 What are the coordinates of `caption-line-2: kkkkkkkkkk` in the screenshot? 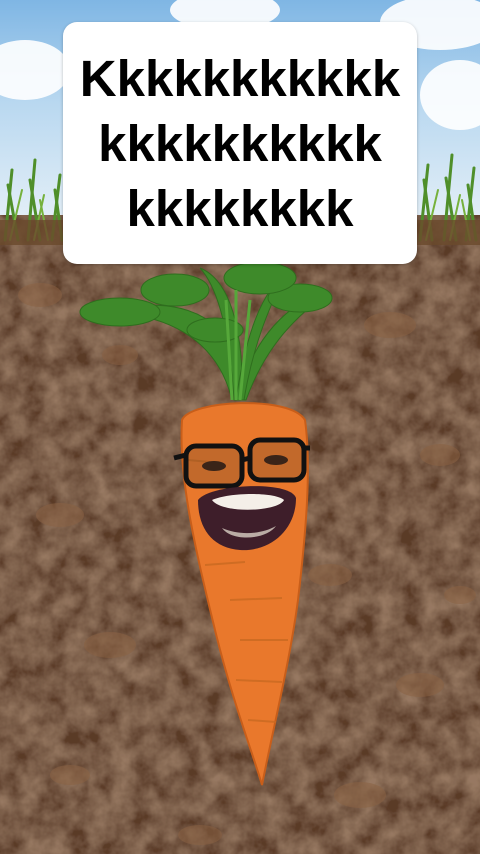 It's located at (240, 143).